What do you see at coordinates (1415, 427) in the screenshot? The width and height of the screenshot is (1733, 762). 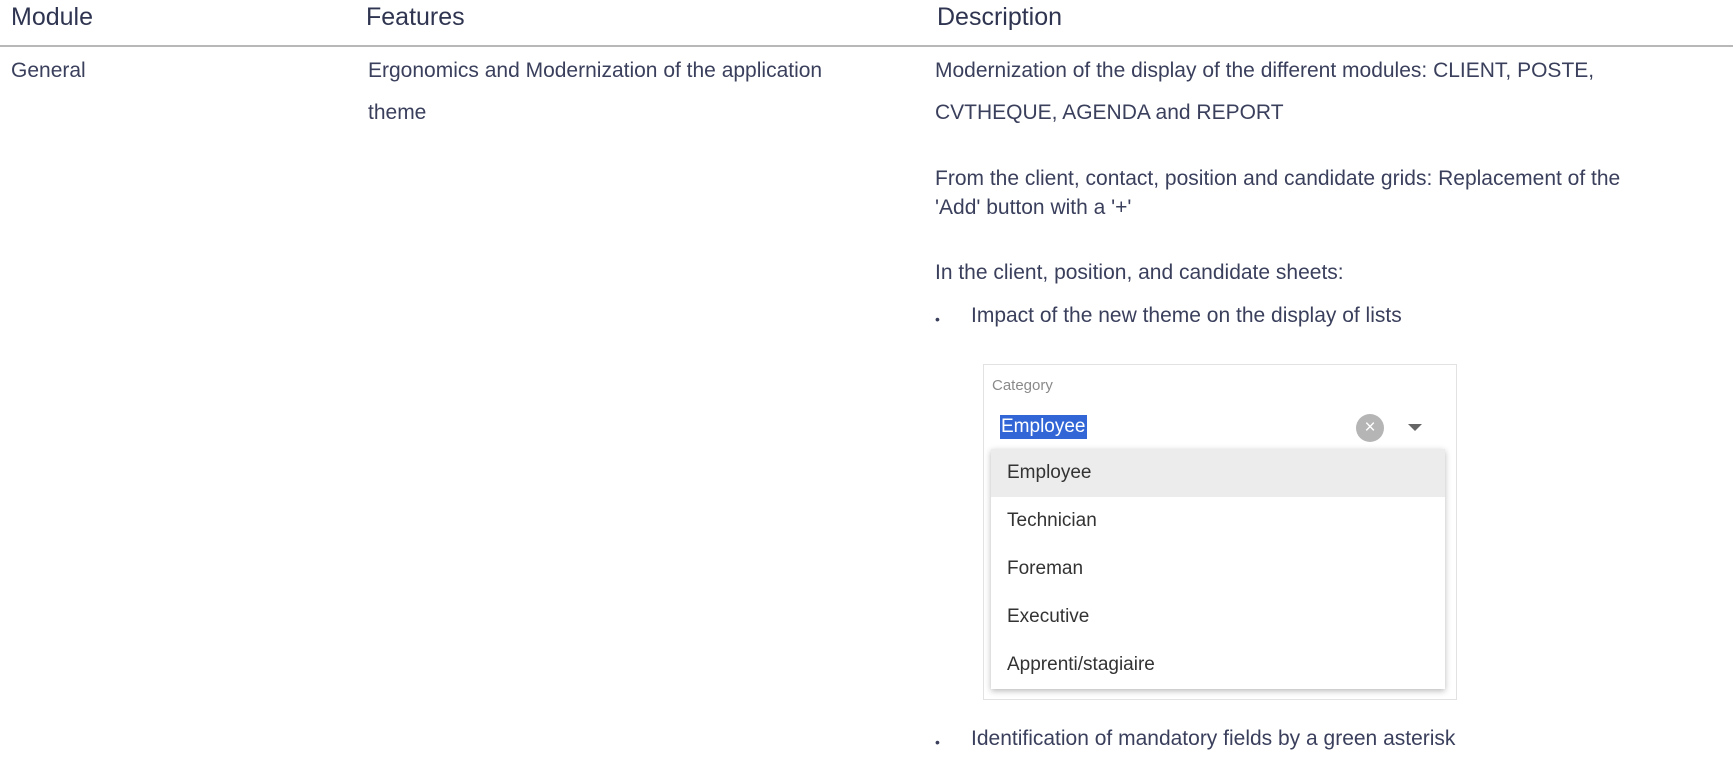 I see `chevron-down-icon` at bounding box center [1415, 427].